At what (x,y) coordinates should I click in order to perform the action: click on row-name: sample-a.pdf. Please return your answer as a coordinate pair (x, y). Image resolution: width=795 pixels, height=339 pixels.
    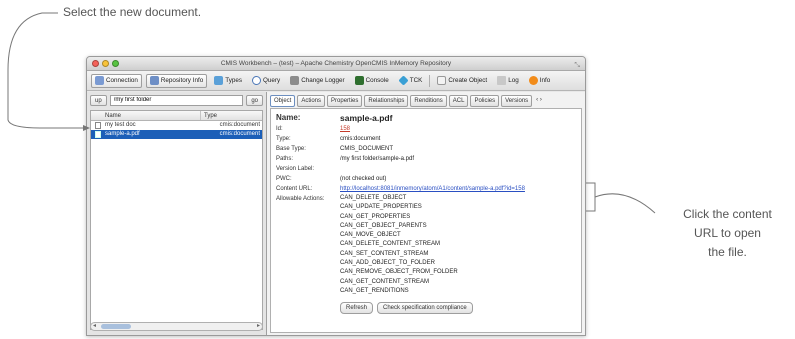
    Looking at the image, I should click on (122, 134).